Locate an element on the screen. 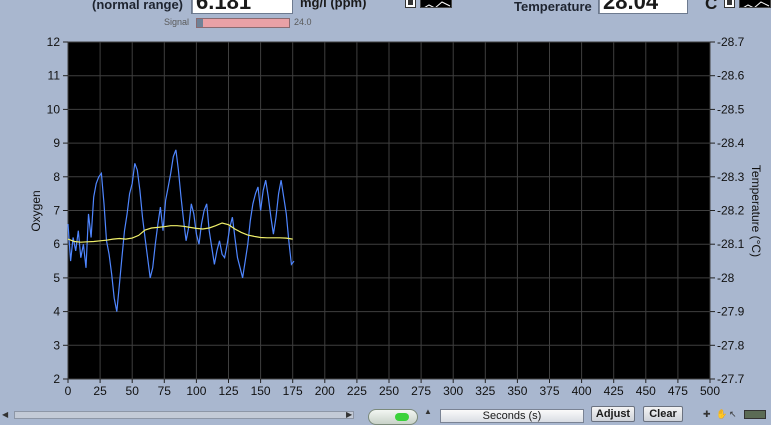 The width and height of the screenshot is (771, 425). y-tick-label: 3 is located at coordinates (56, 345).